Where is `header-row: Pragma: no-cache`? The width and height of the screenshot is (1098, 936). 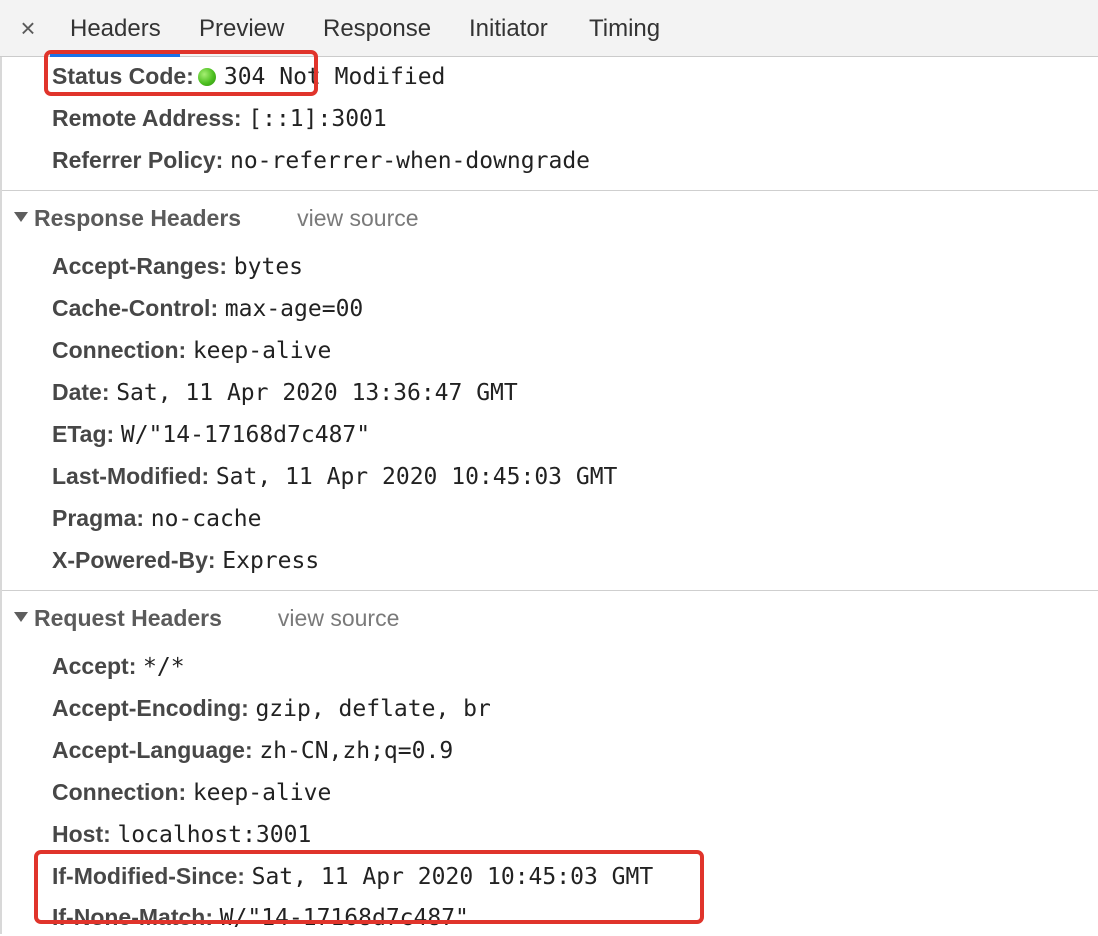 header-row: Pragma: no-cache is located at coordinates (157, 518).